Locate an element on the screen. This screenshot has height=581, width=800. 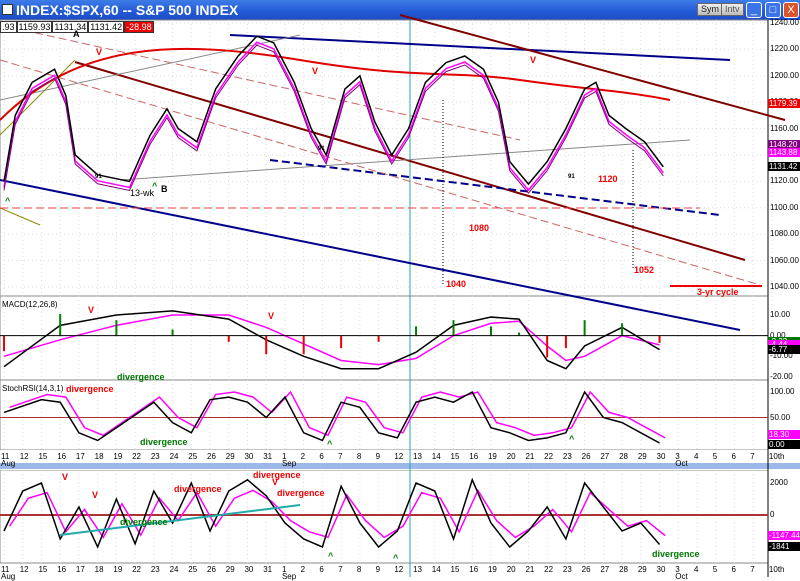
date-tick: 18 is located at coordinates (99, 569).